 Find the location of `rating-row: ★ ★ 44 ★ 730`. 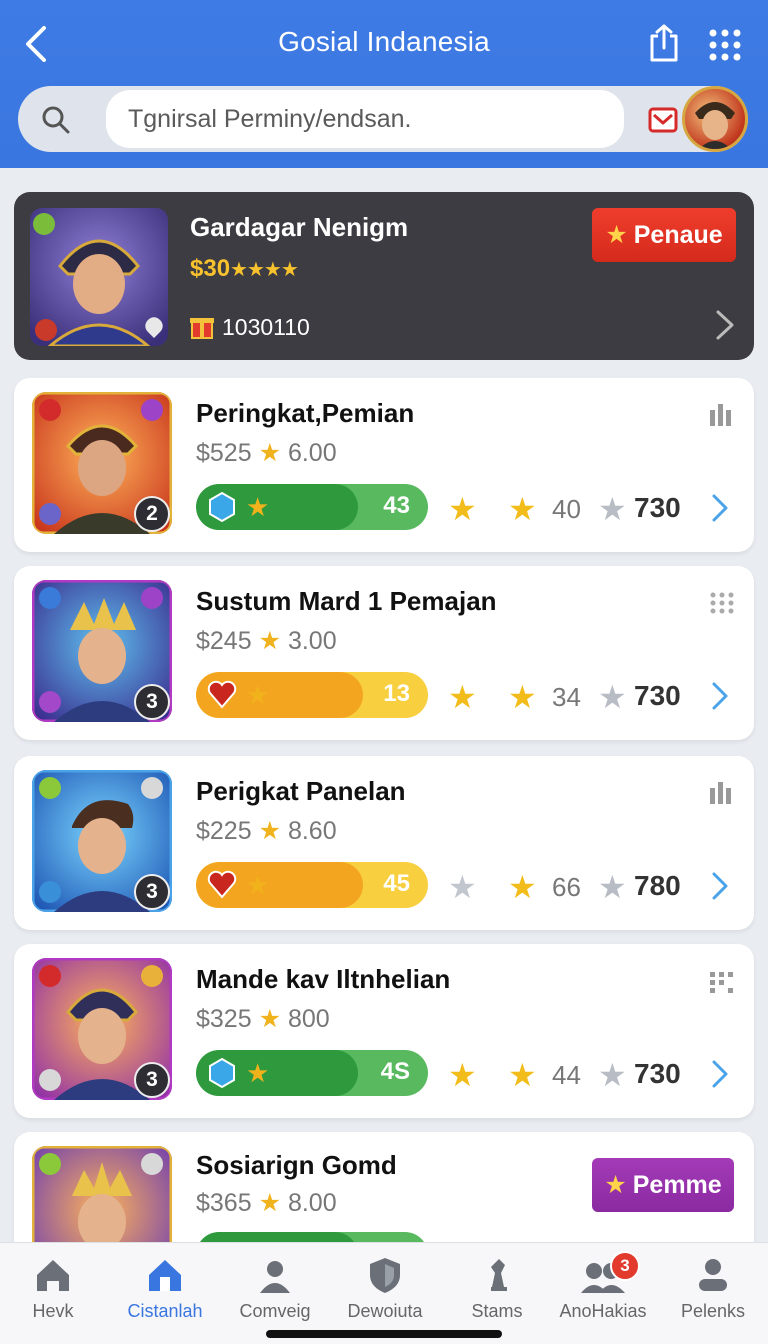

rating-row: ★ ★ 44 ★ 730 is located at coordinates (564, 1075).